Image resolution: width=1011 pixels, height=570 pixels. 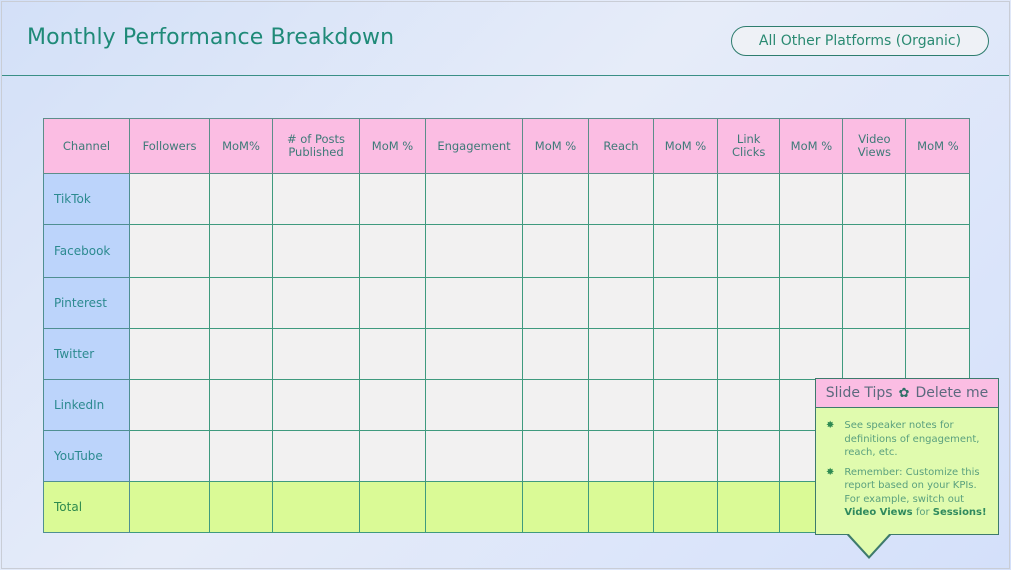 I want to click on channel-cell: TikTok, so click(x=86, y=199).